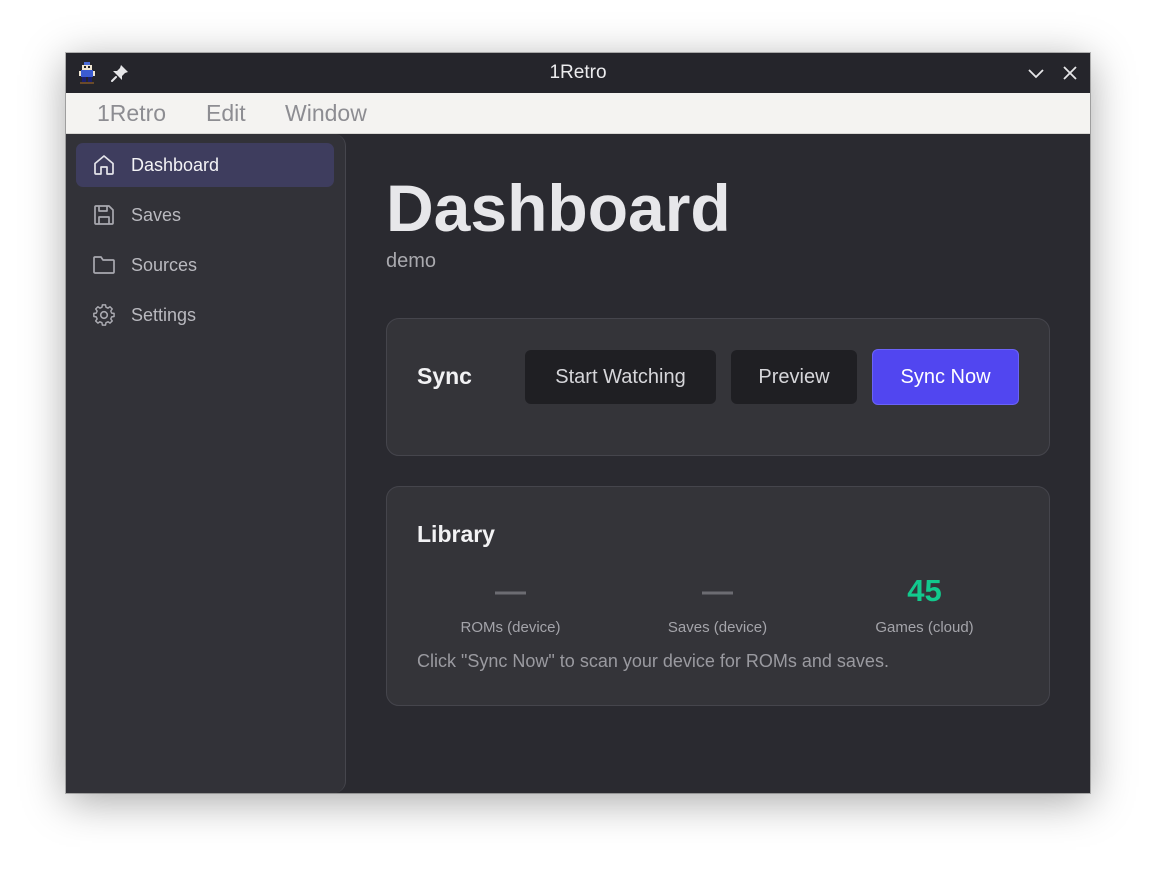  I want to click on sync-card-title: Sync, so click(444, 376).